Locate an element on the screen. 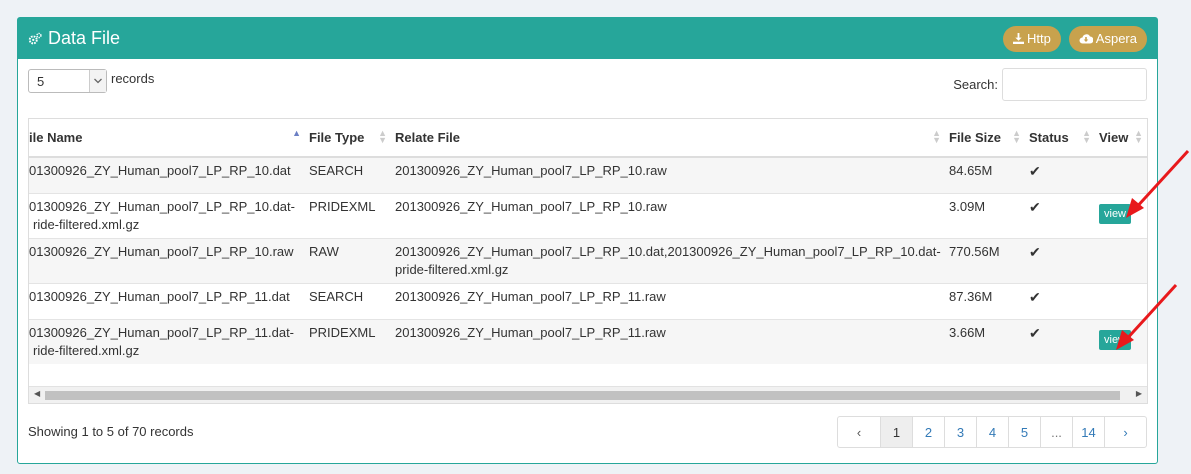  pagination-page: 14 is located at coordinates (1088, 432).